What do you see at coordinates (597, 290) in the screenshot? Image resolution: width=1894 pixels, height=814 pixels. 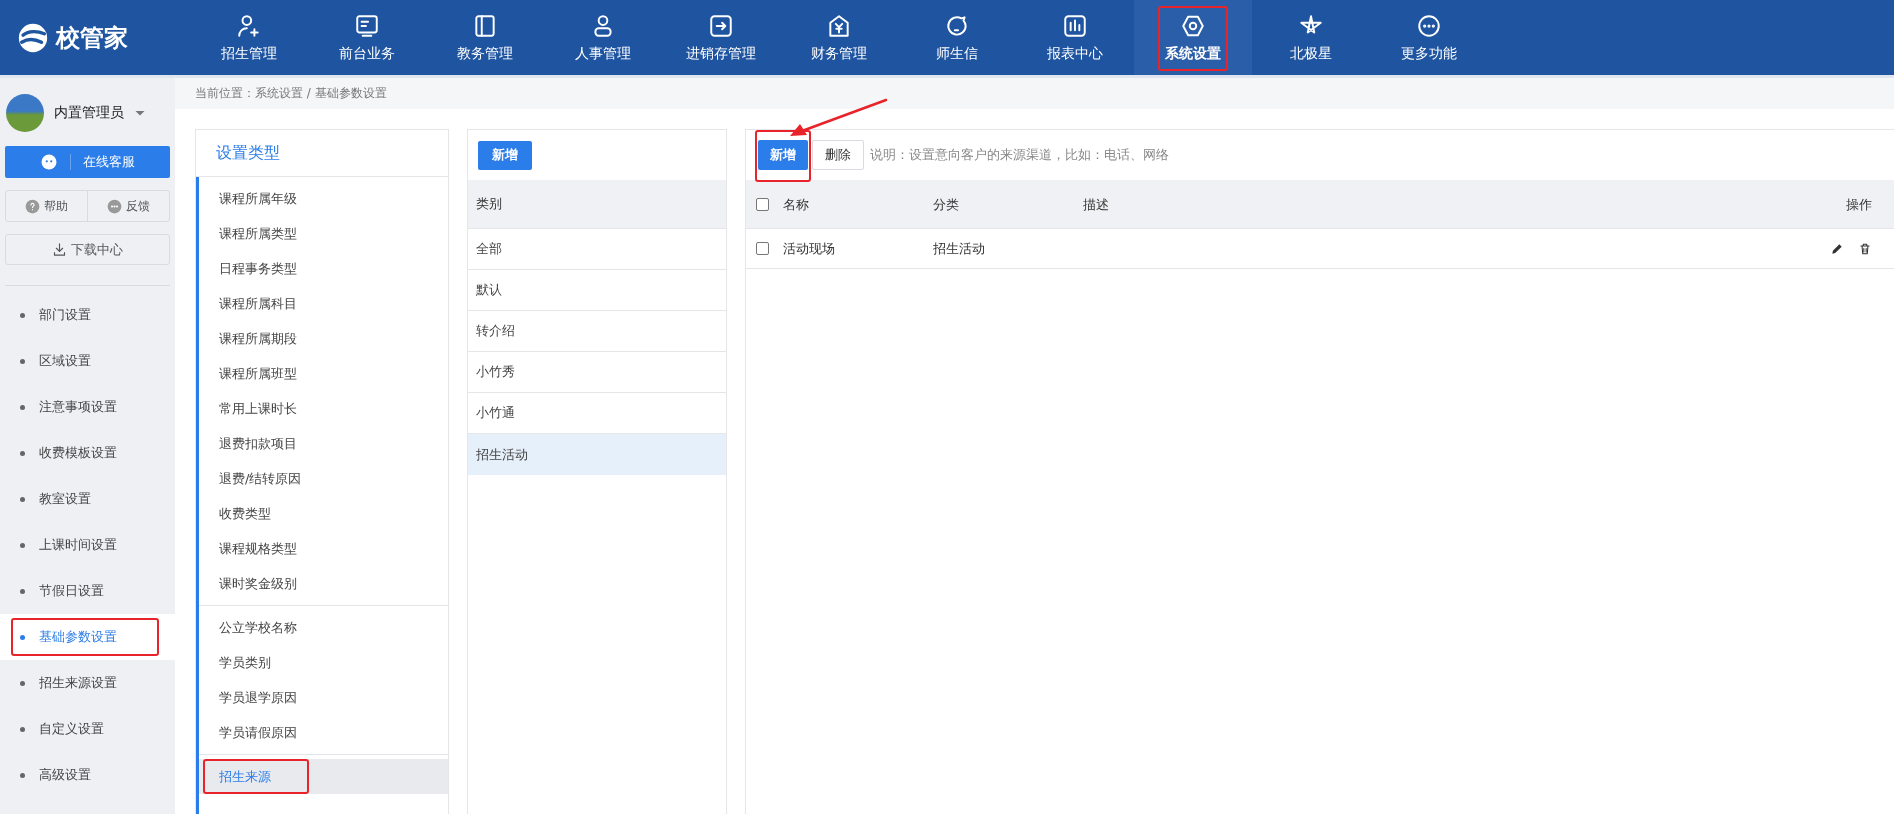 I see `category-row: 默认` at bounding box center [597, 290].